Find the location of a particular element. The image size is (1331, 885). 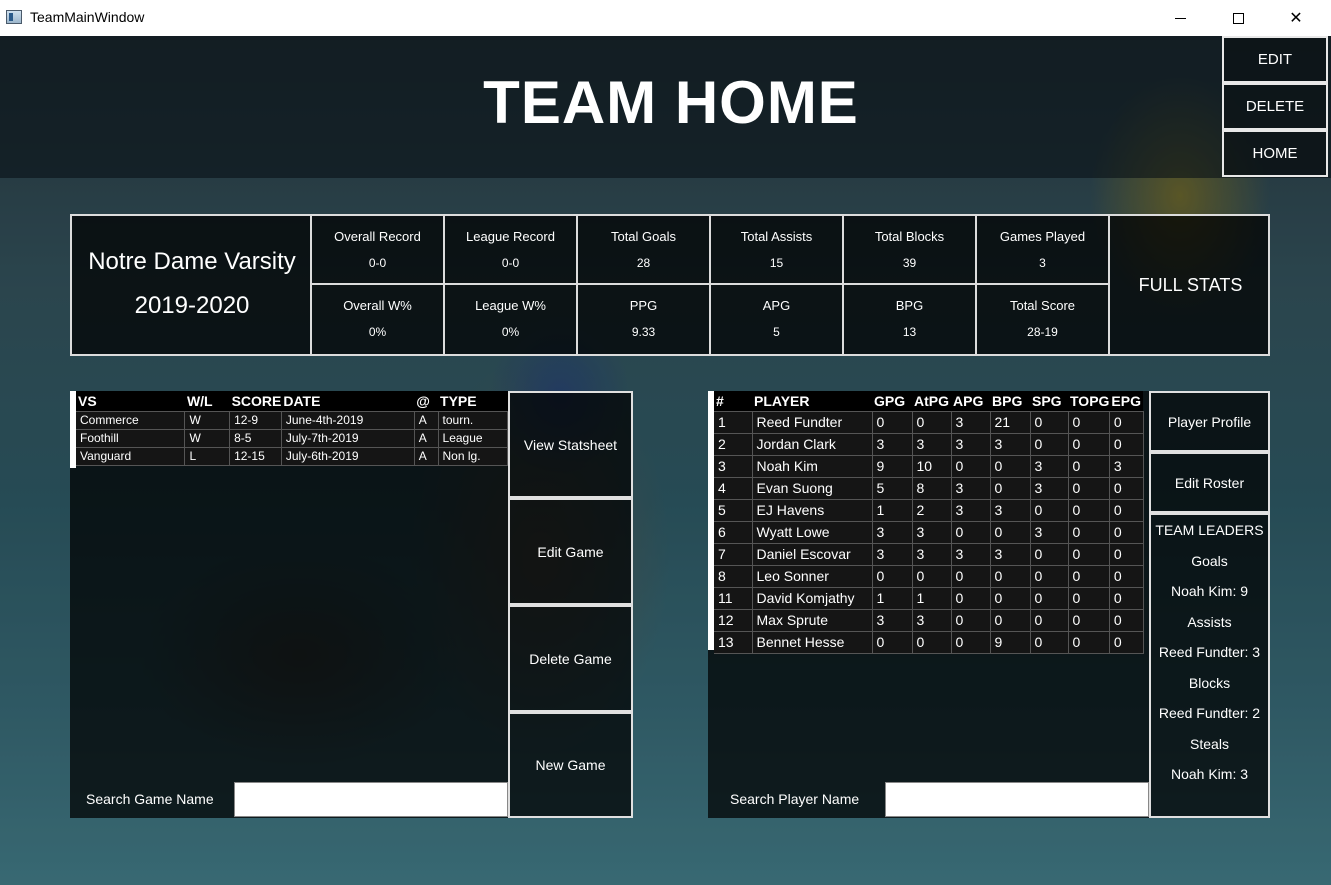

table-row: 5 EJ Havens 1 2 3 3 0 0 0 is located at coordinates (929, 510).